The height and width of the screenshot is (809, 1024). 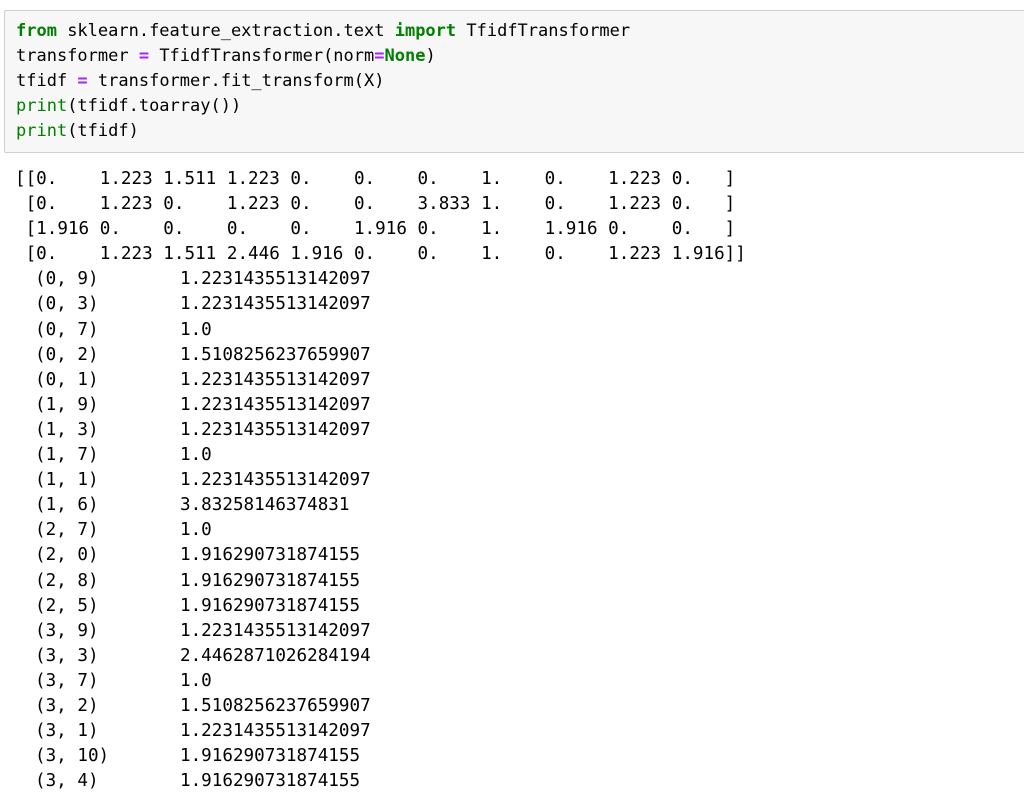 I want to click on code-token: sklearn.feature_extraction.text, so click(x=225, y=31).